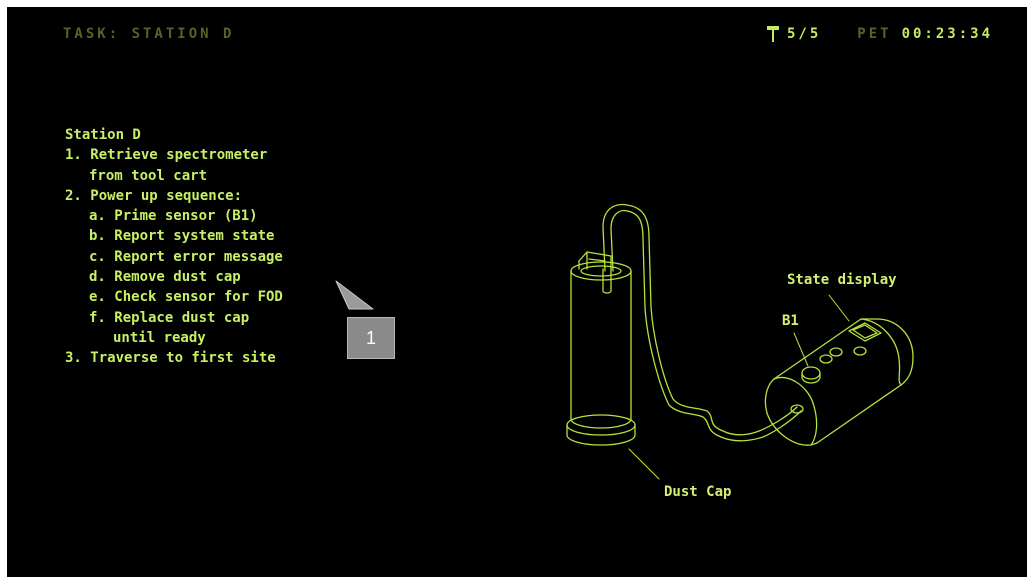 The height and width of the screenshot is (584, 1034). What do you see at coordinates (702, 322) in the screenshot?
I see `cable` at bounding box center [702, 322].